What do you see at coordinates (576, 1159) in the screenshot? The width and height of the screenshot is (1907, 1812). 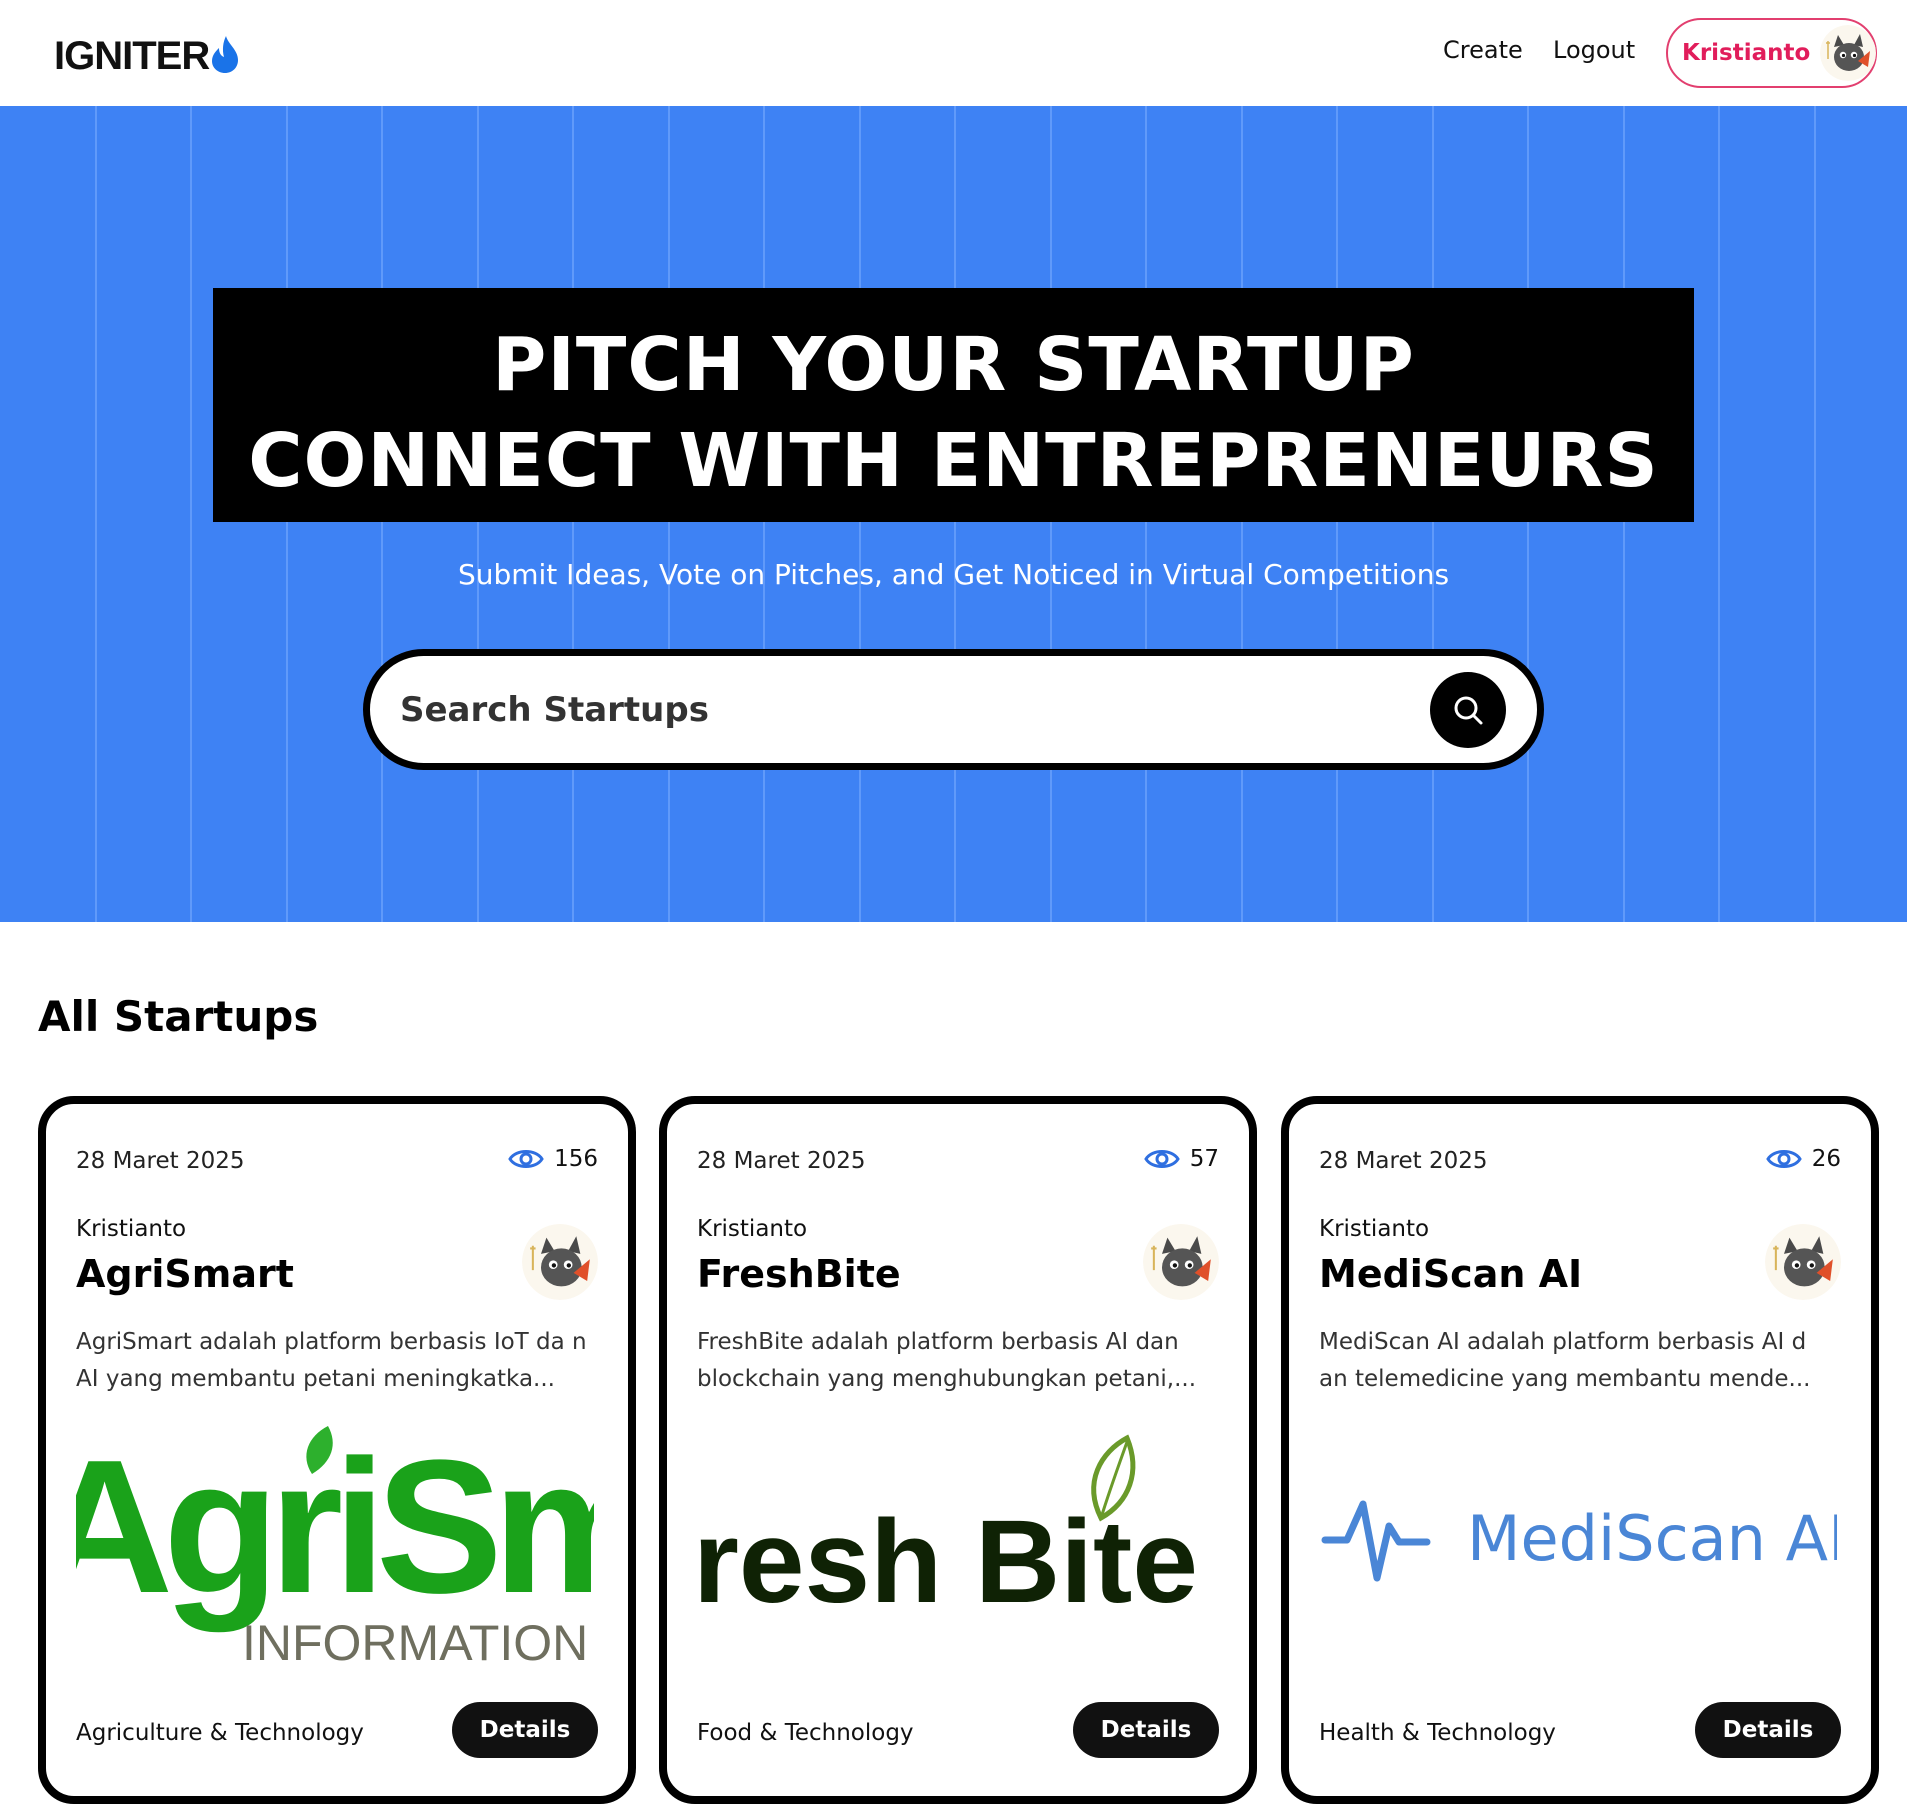 I see `card-views-count: 156` at bounding box center [576, 1159].